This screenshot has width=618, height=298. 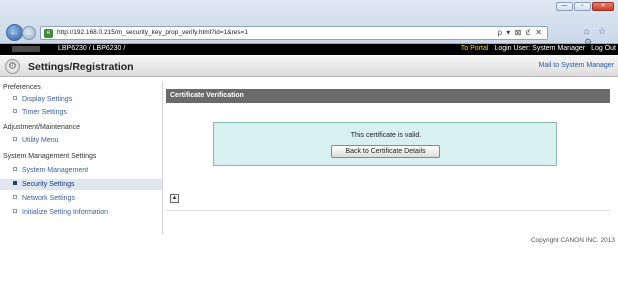 What do you see at coordinates (29, 33) in the screenshot?
I see `forward-arrow-icon: →` at bounding box center [29, 33].